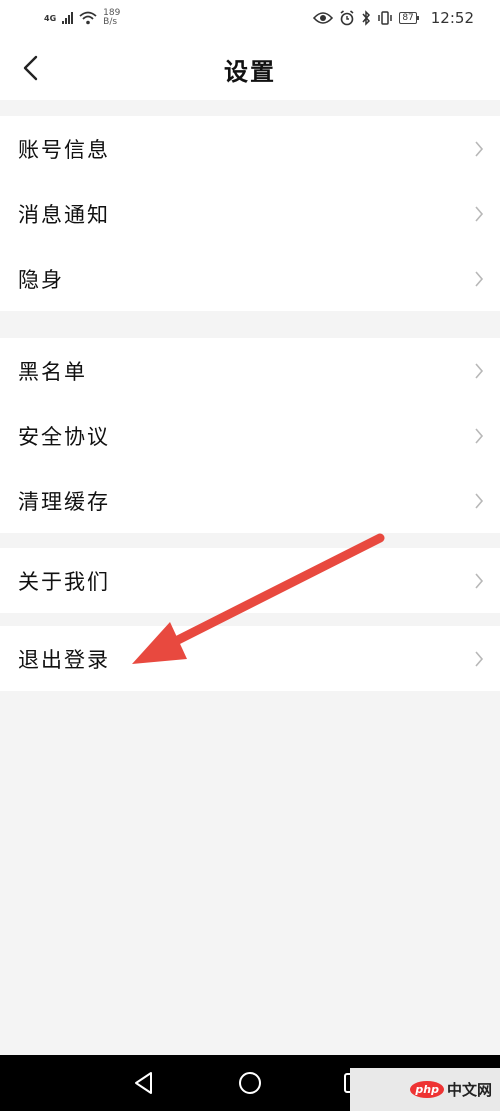  Describe the element at coordinates (250, 370) in the screenshot. I see `settings-item-blacklist: 黑名单` at that location.